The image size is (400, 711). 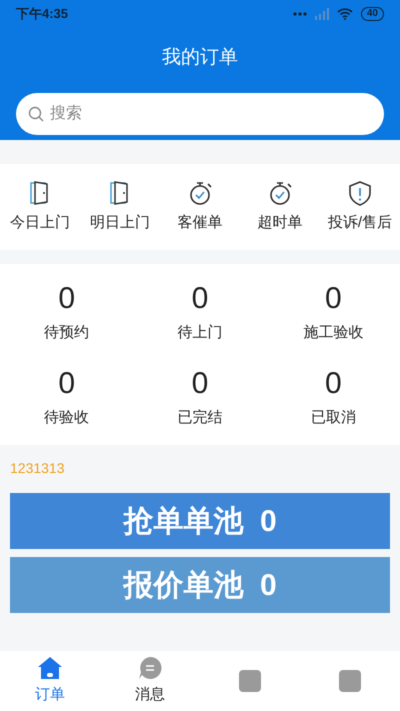 I want to click on status-count-button: 0 已取消, so click(x=333, y=396).